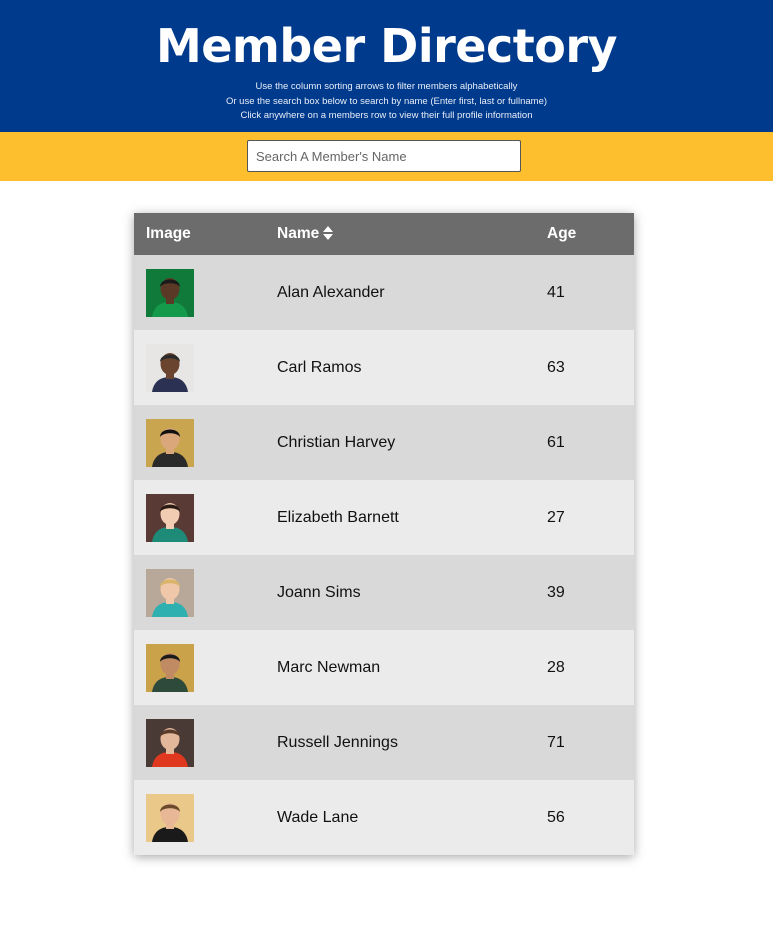 This screenshot has height=926, width=773. I want to click on search-bar, so click(386, 156).